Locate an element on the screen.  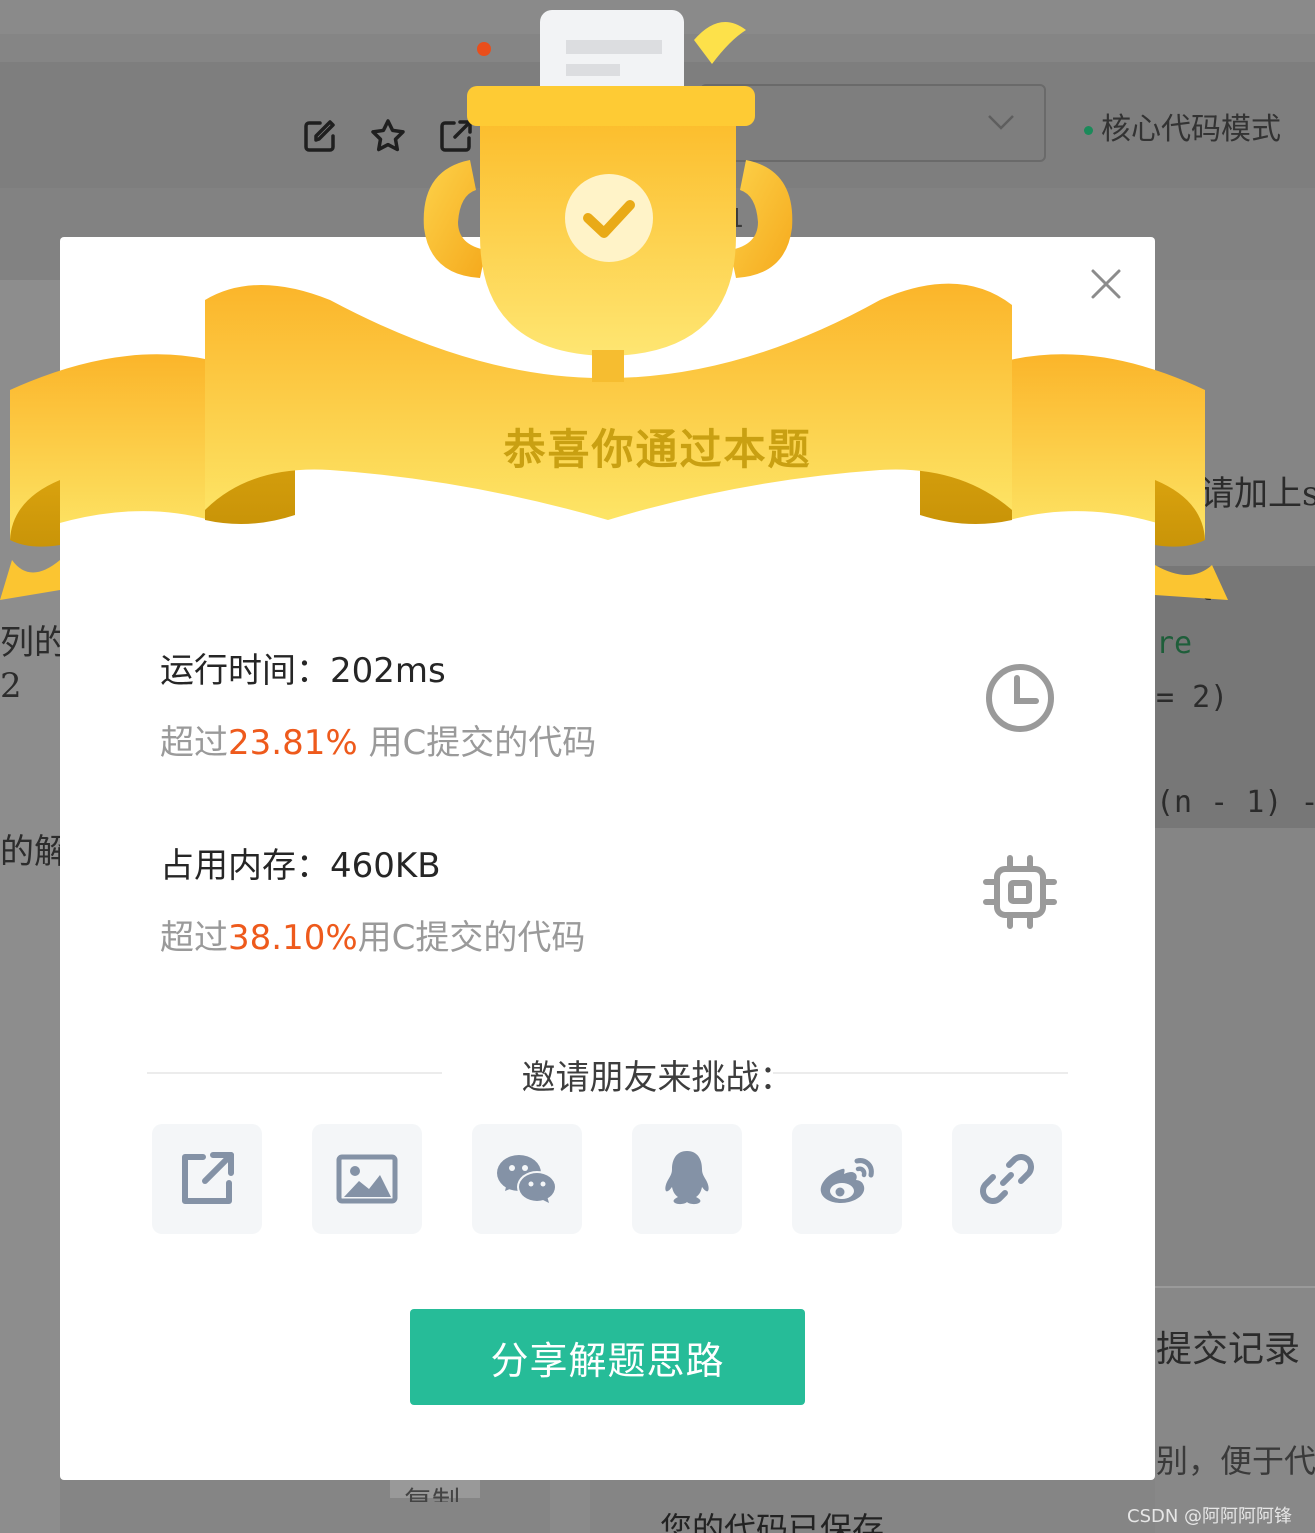
problem-text-fragment: 的解 is located at coordinates (34, 852).